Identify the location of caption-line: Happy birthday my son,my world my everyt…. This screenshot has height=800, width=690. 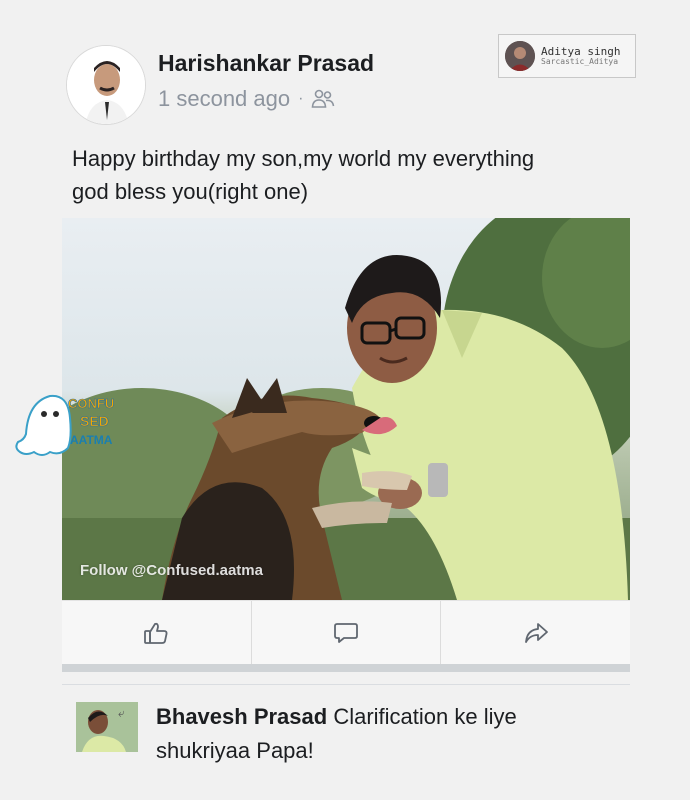
(303, 158).